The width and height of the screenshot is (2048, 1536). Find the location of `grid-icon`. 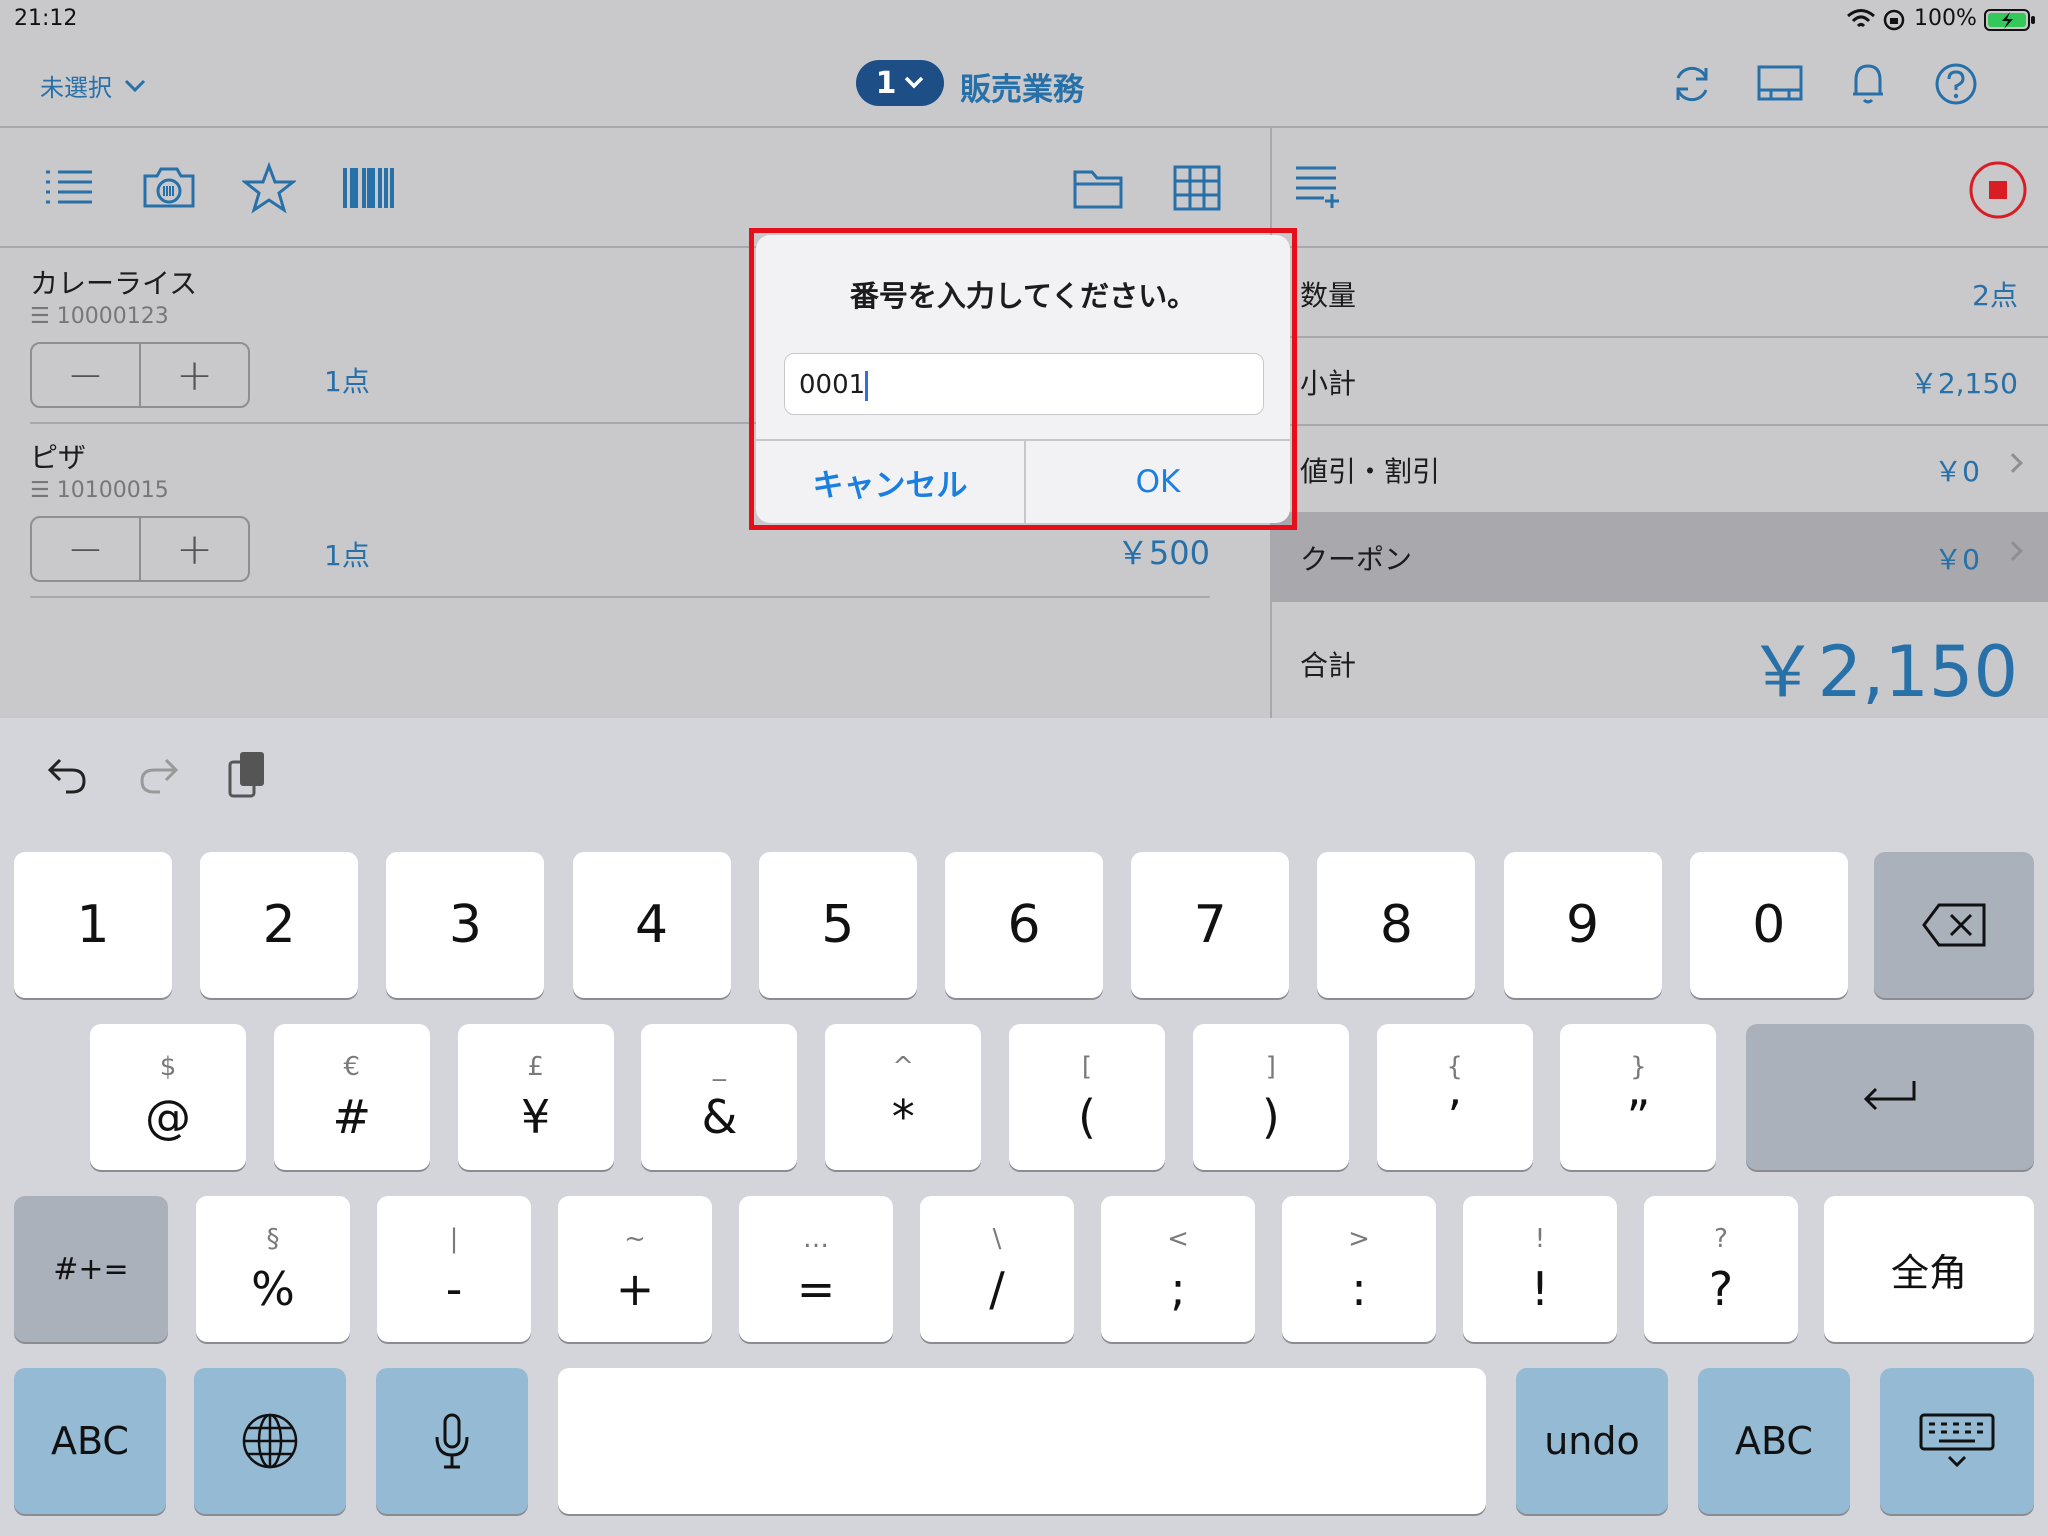

grid-icon is located at coordinates (1197, 188).